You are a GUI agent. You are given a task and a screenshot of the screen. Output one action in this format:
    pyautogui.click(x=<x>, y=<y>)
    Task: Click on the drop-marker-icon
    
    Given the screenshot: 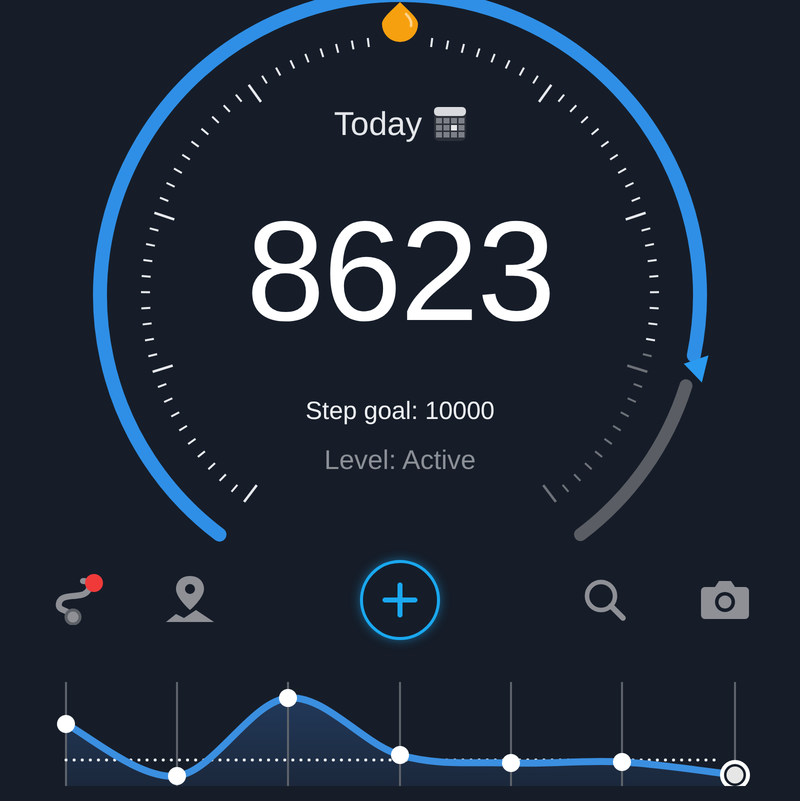 What is the action you would take?
    pyautogui.click(x=400, y=22)
    